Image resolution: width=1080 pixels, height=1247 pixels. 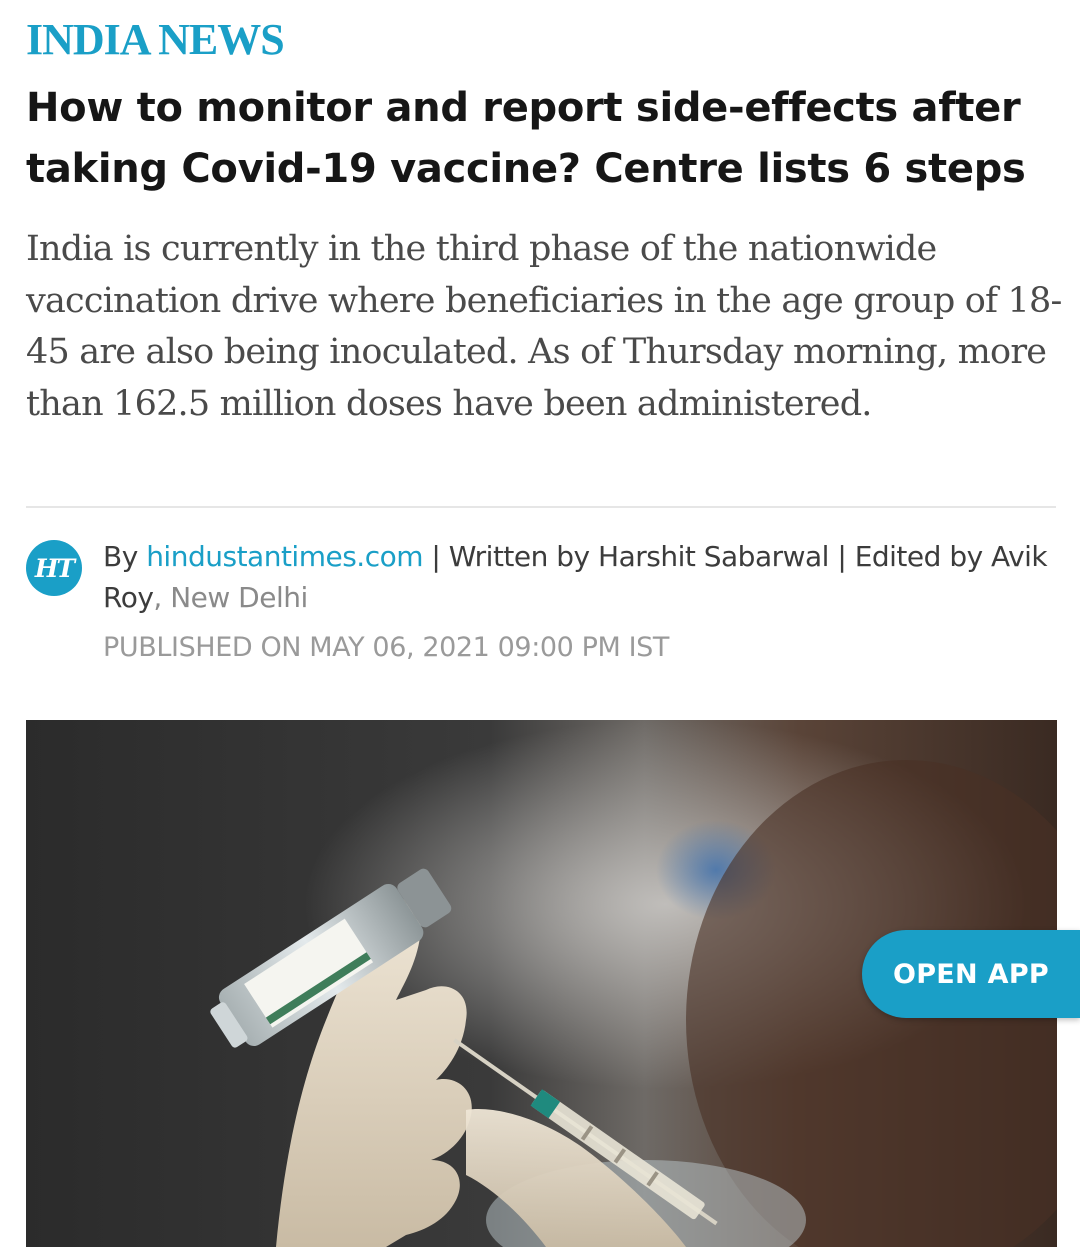 I want to click on hindustan-times-logo-icon: HT, so click(x=54, y=568).